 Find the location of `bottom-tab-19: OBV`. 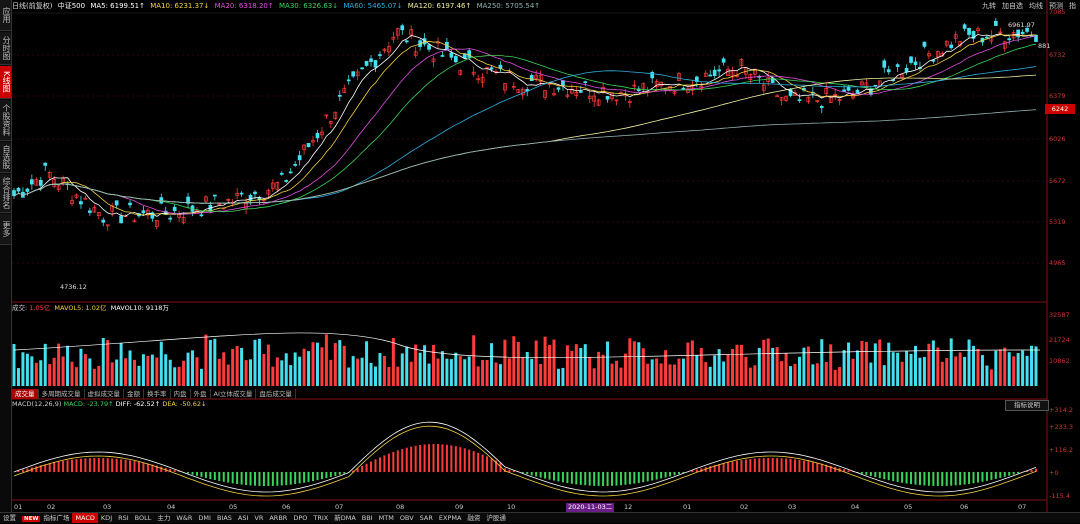

bottom-tab-19: OBV is located at coordinates (407, 518).